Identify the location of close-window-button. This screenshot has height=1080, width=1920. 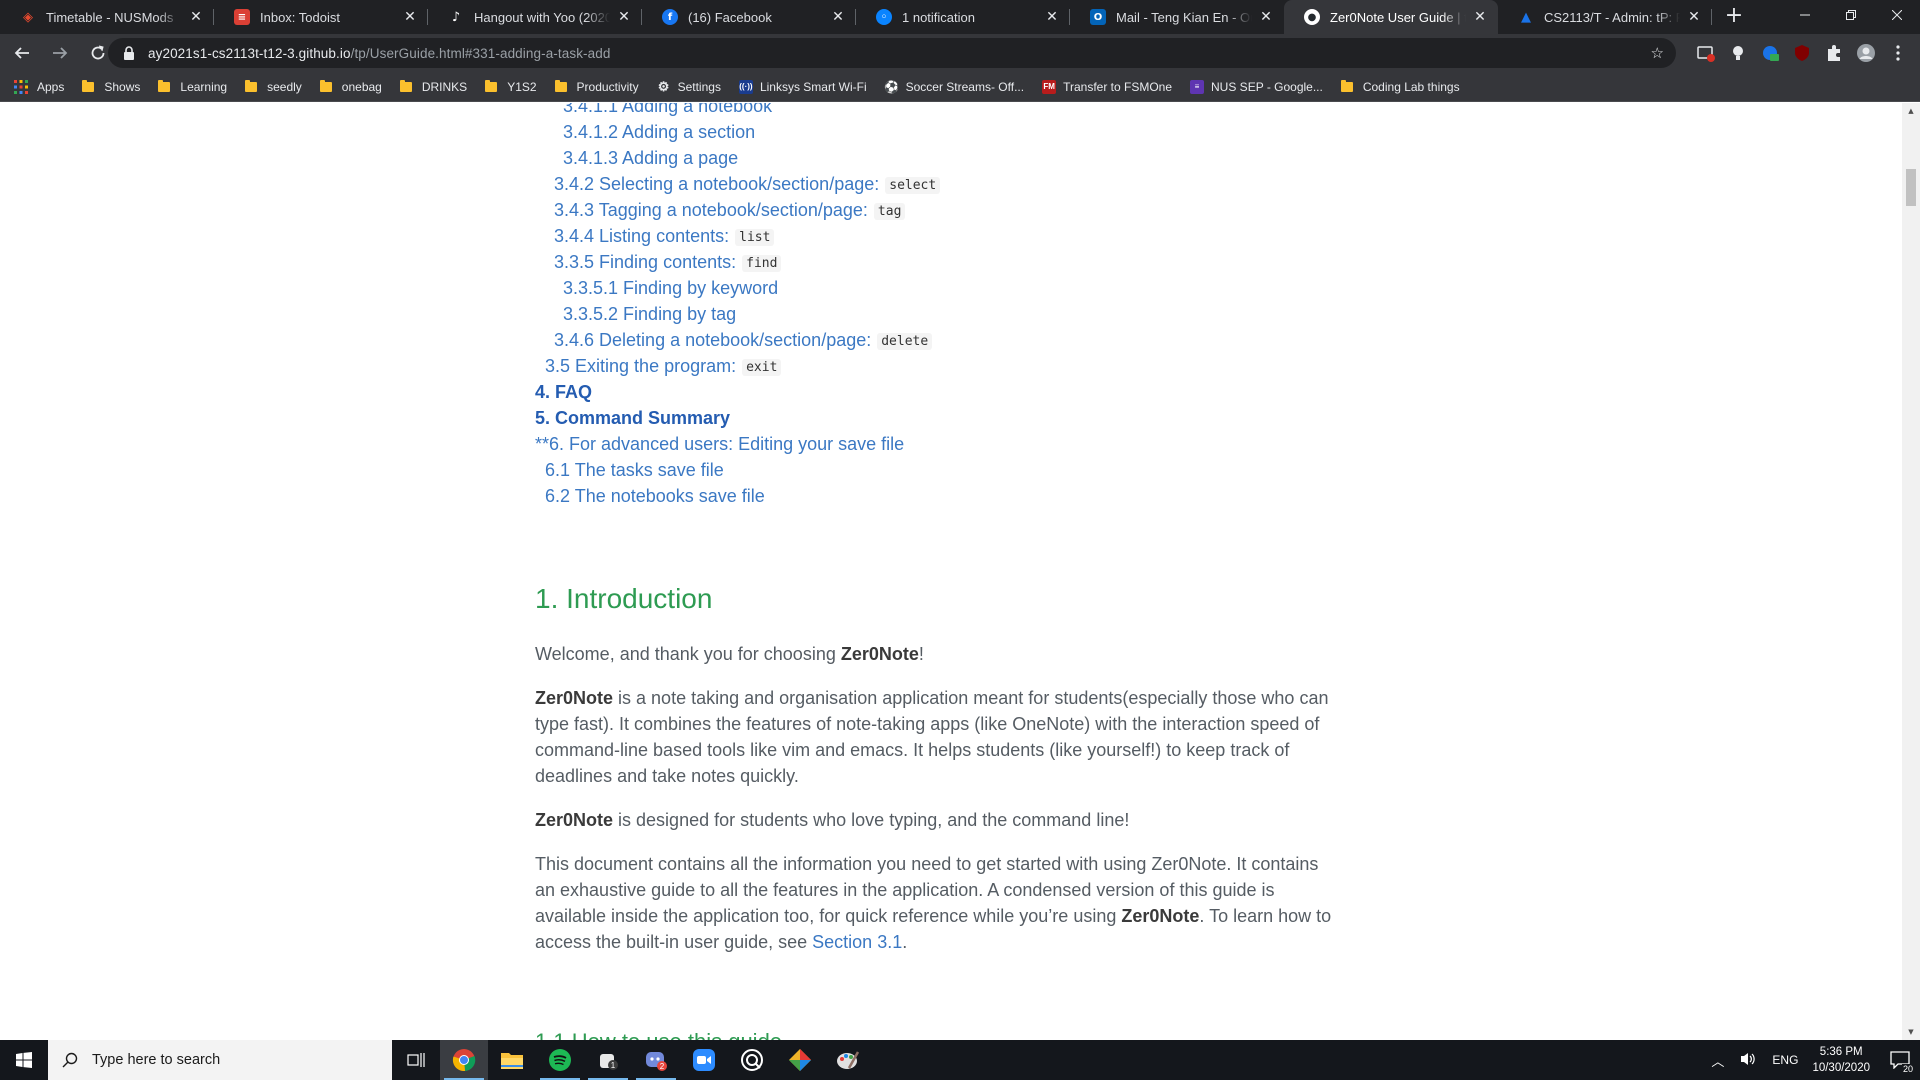
(1897, 15).